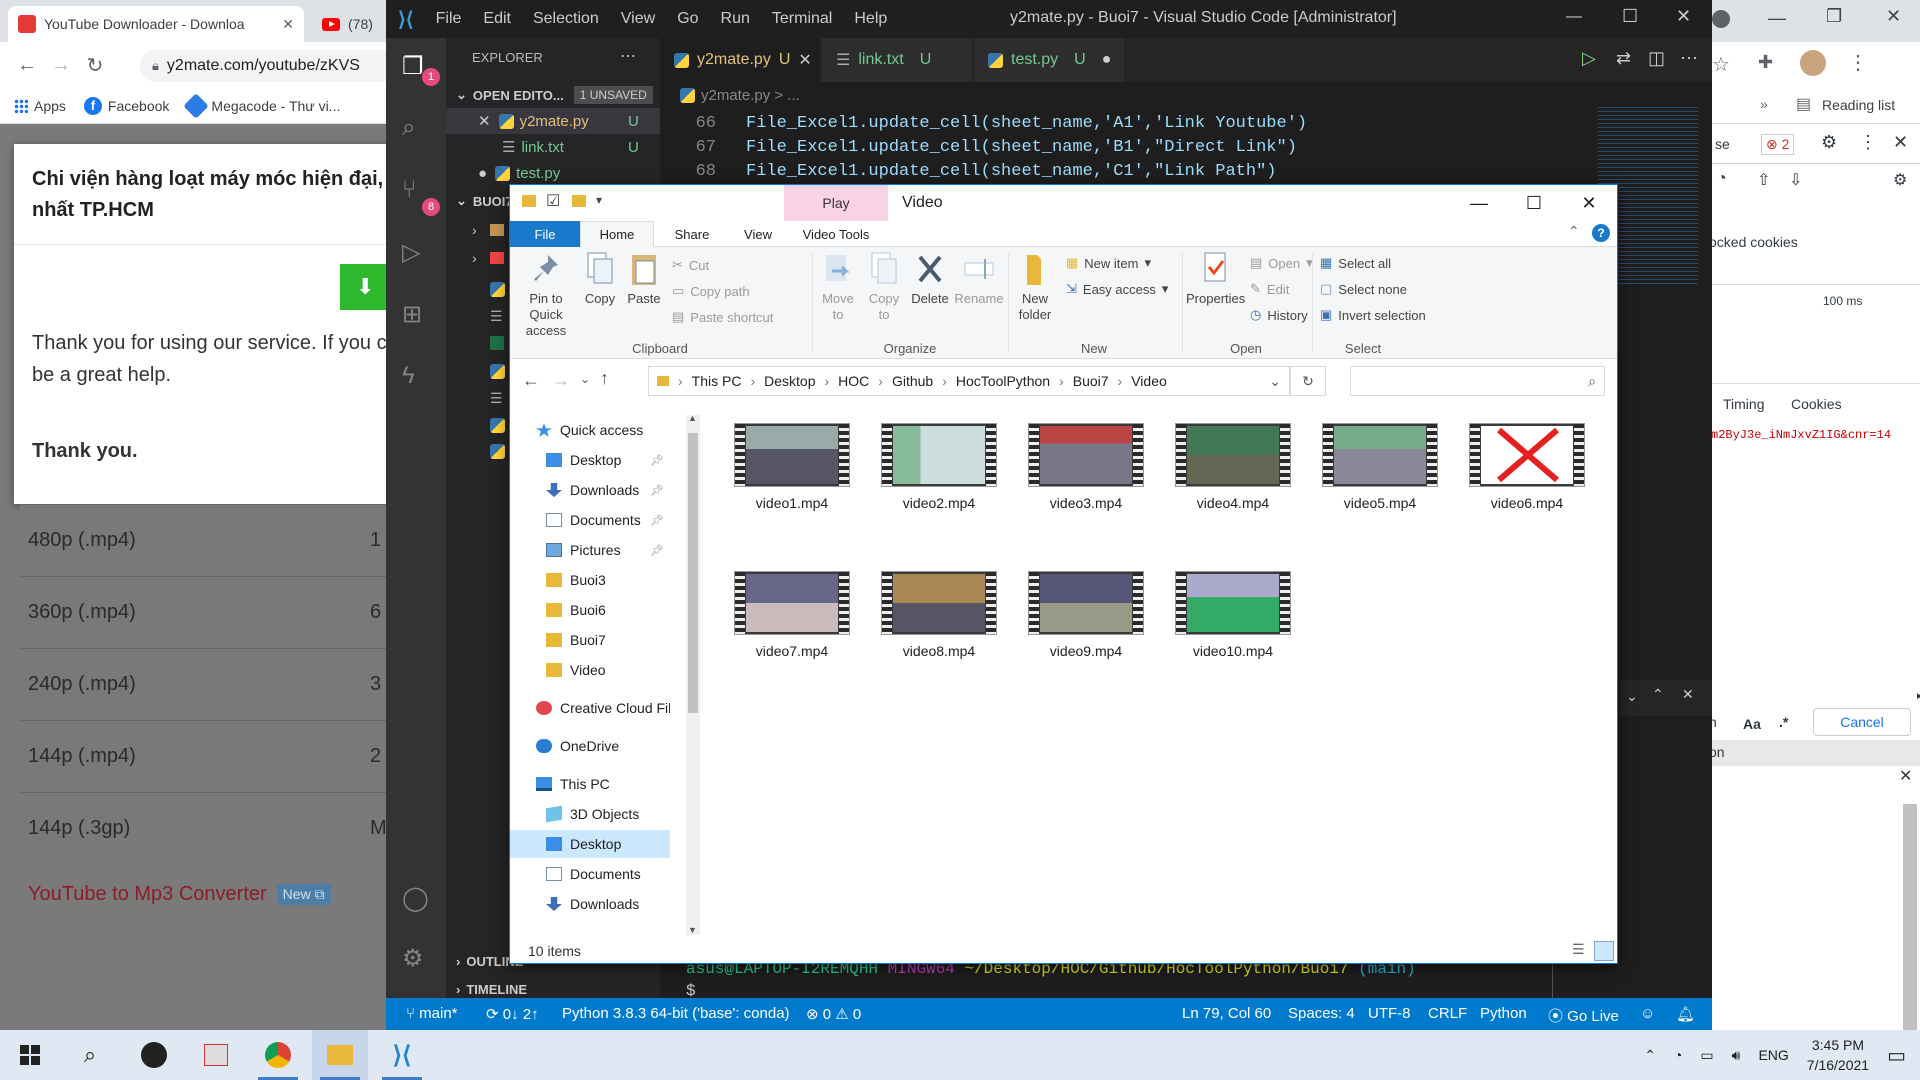 This screenshot has height=1080, width=1920. Describe the element at coordinates (1601, 233) in the screenshot. I see `help-icon: ?` at that location.